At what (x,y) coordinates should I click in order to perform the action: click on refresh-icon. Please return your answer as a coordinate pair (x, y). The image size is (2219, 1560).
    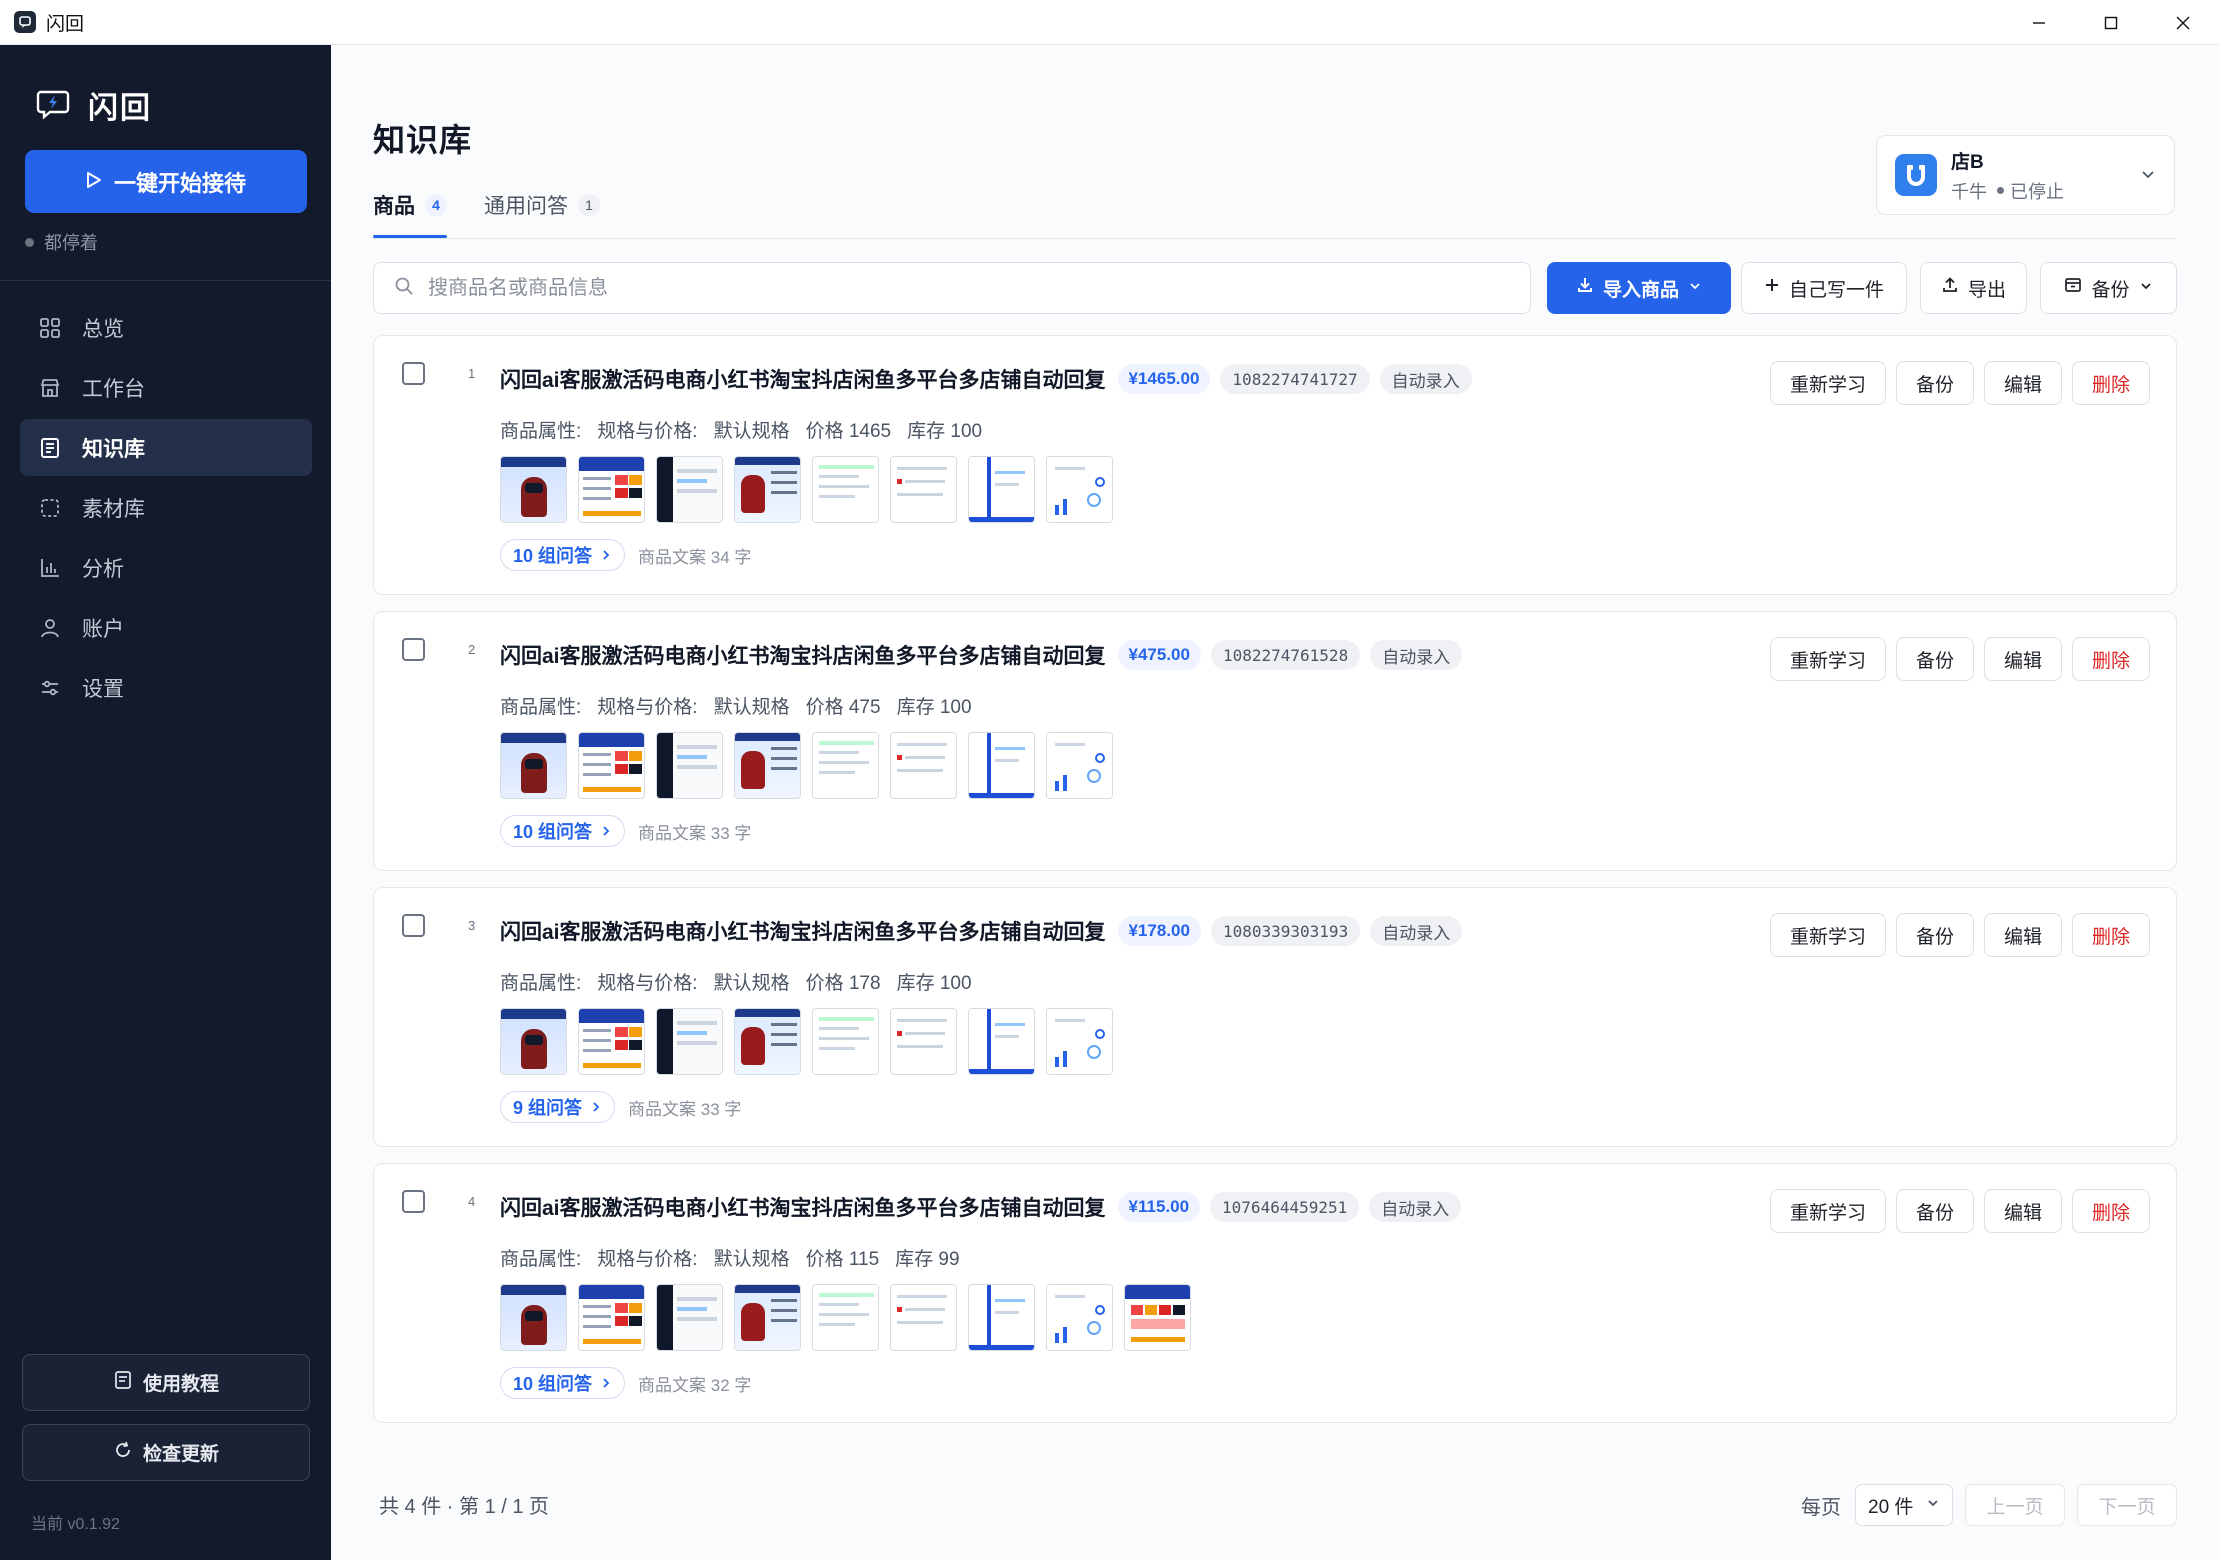
    Looking at the image, I should click on (123, 1453).